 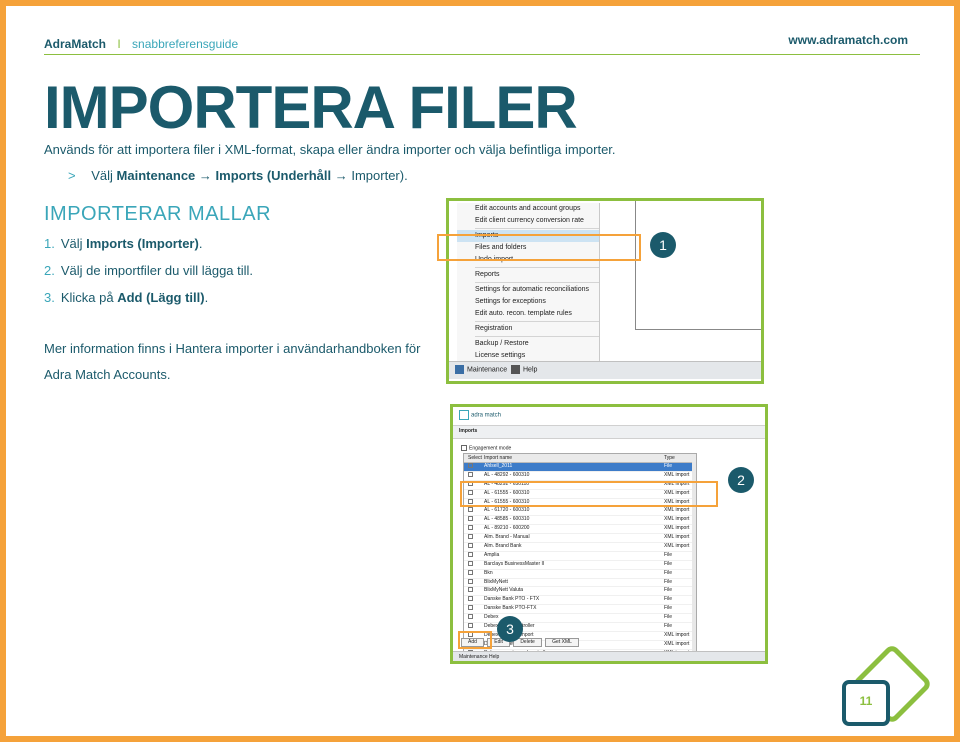 I want to click on column-header: Select, so click(x=475, y=458).